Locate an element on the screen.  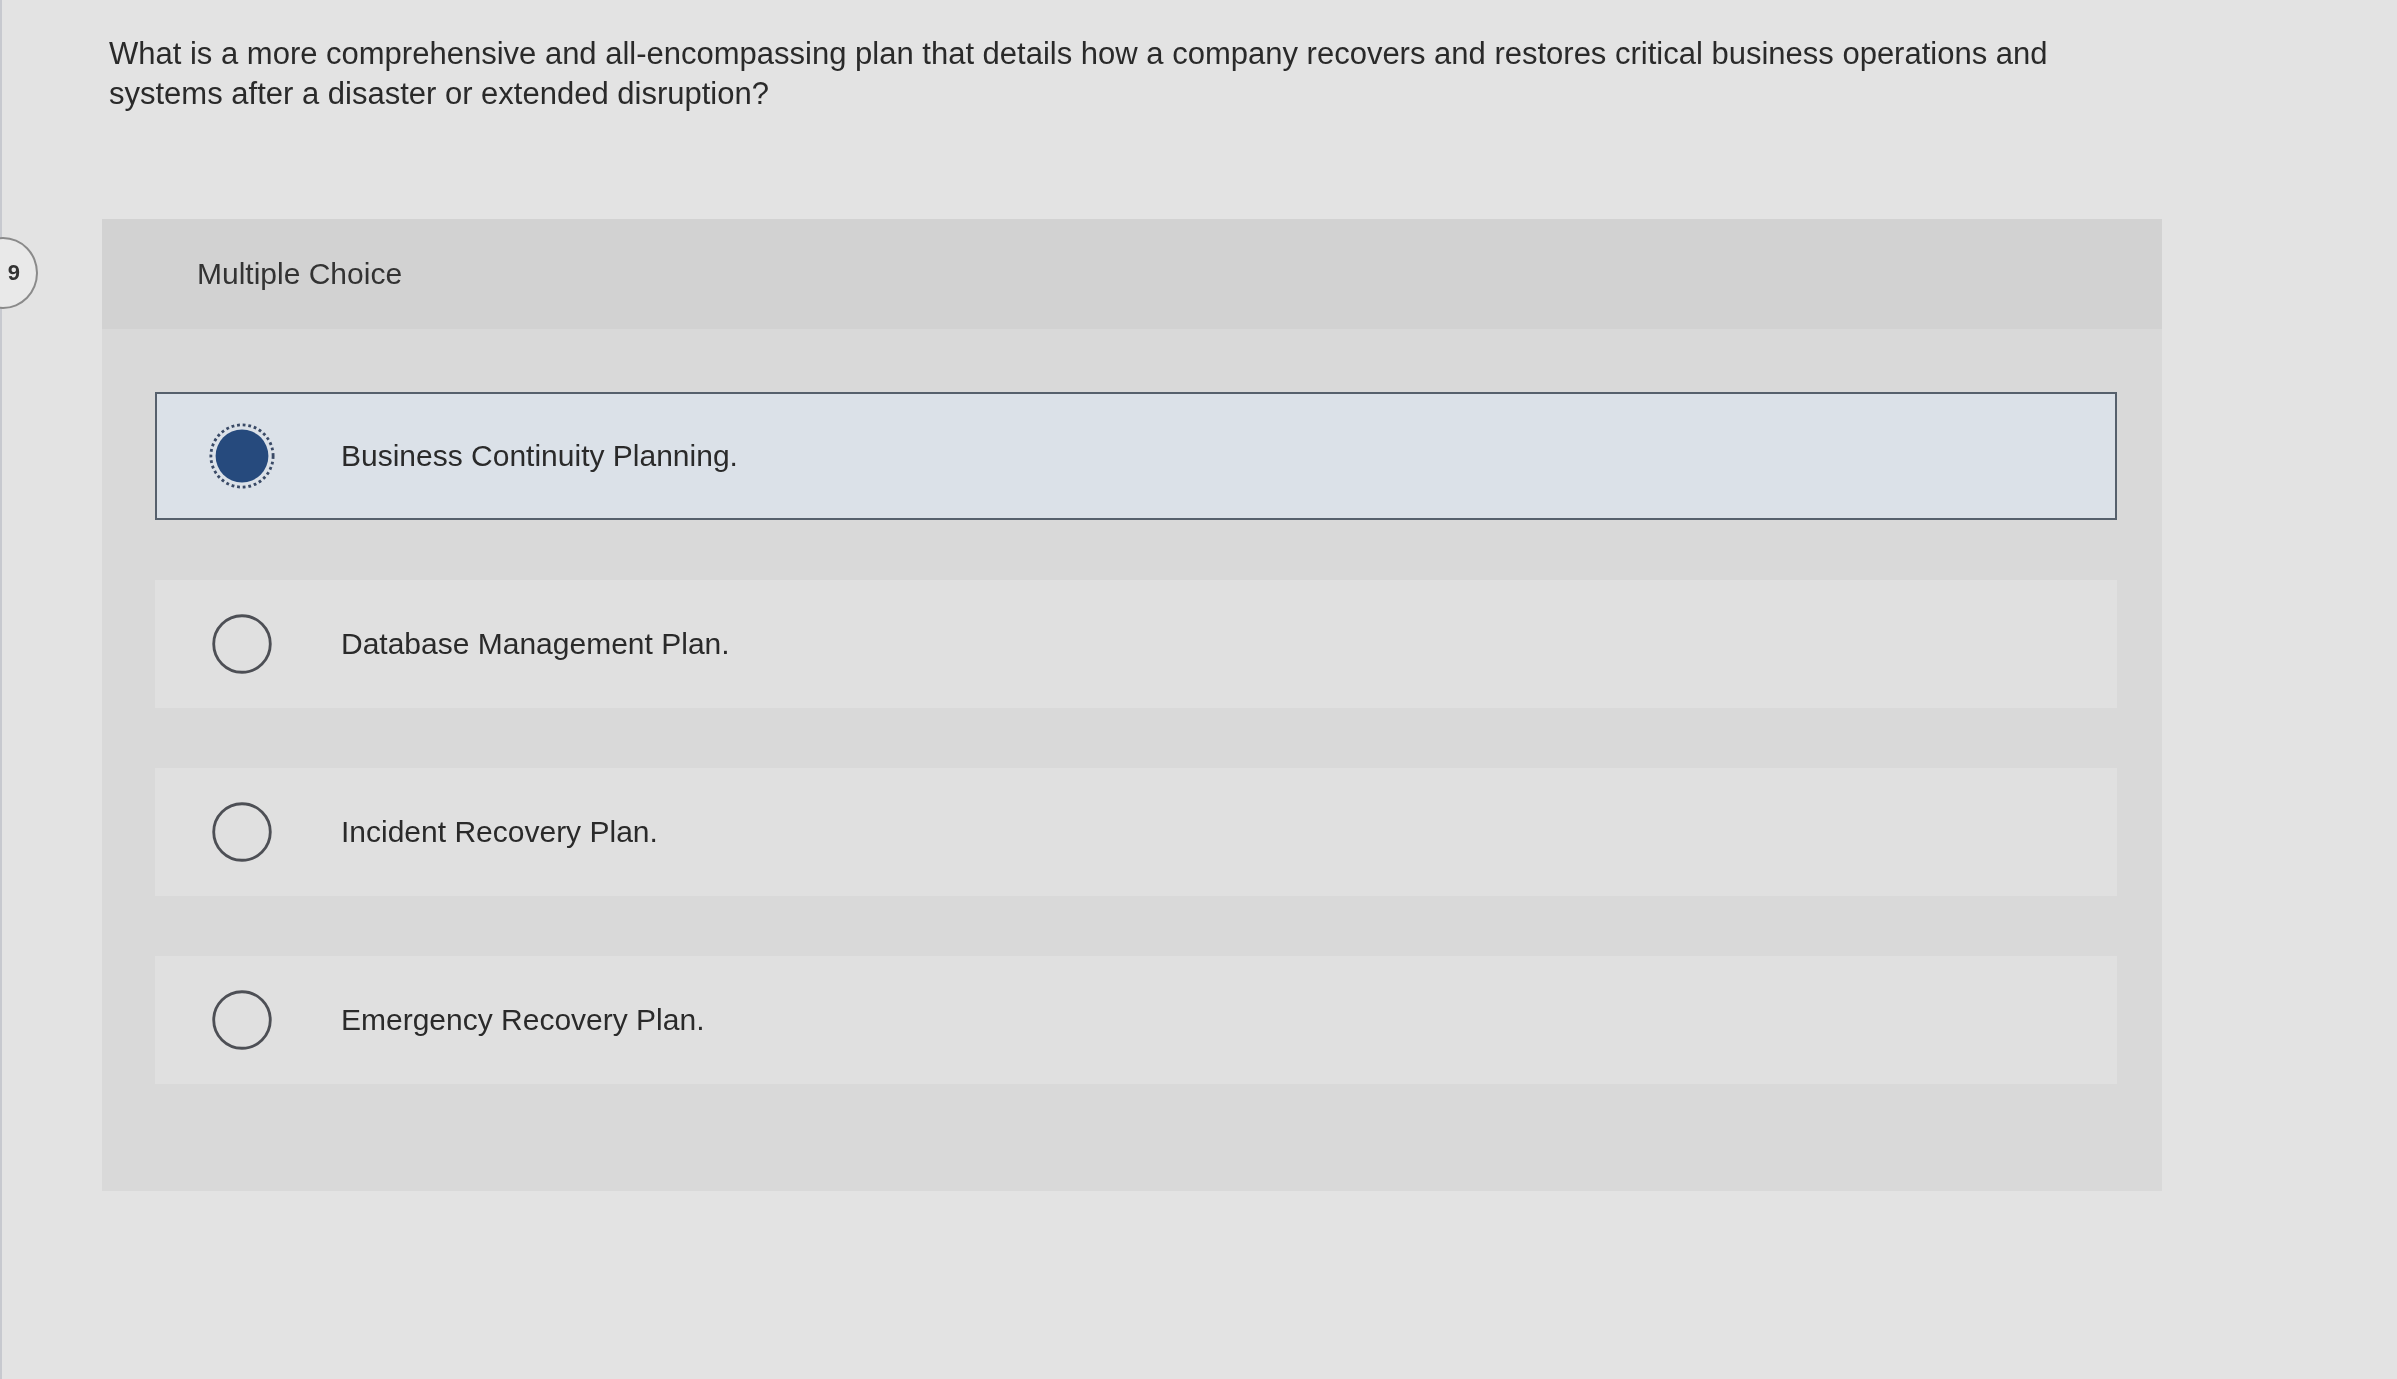
question-text: What is a more comprehensive and all-encompassing plan that details how a company recovers and restores critical business operations and systems after a disaster or extended disruption? is located at coordinates (1078, 74).